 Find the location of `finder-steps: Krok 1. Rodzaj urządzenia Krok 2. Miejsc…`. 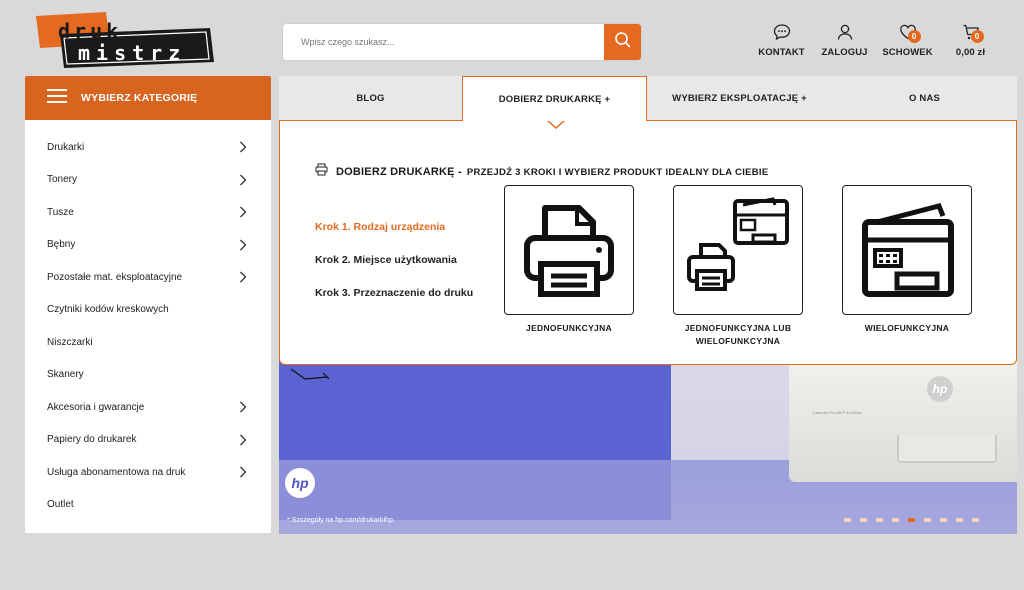

finder-steps: Krok 1. Rodzaj urządzenia Krok 2. Miejsc… is located at coordinates (394, 270).